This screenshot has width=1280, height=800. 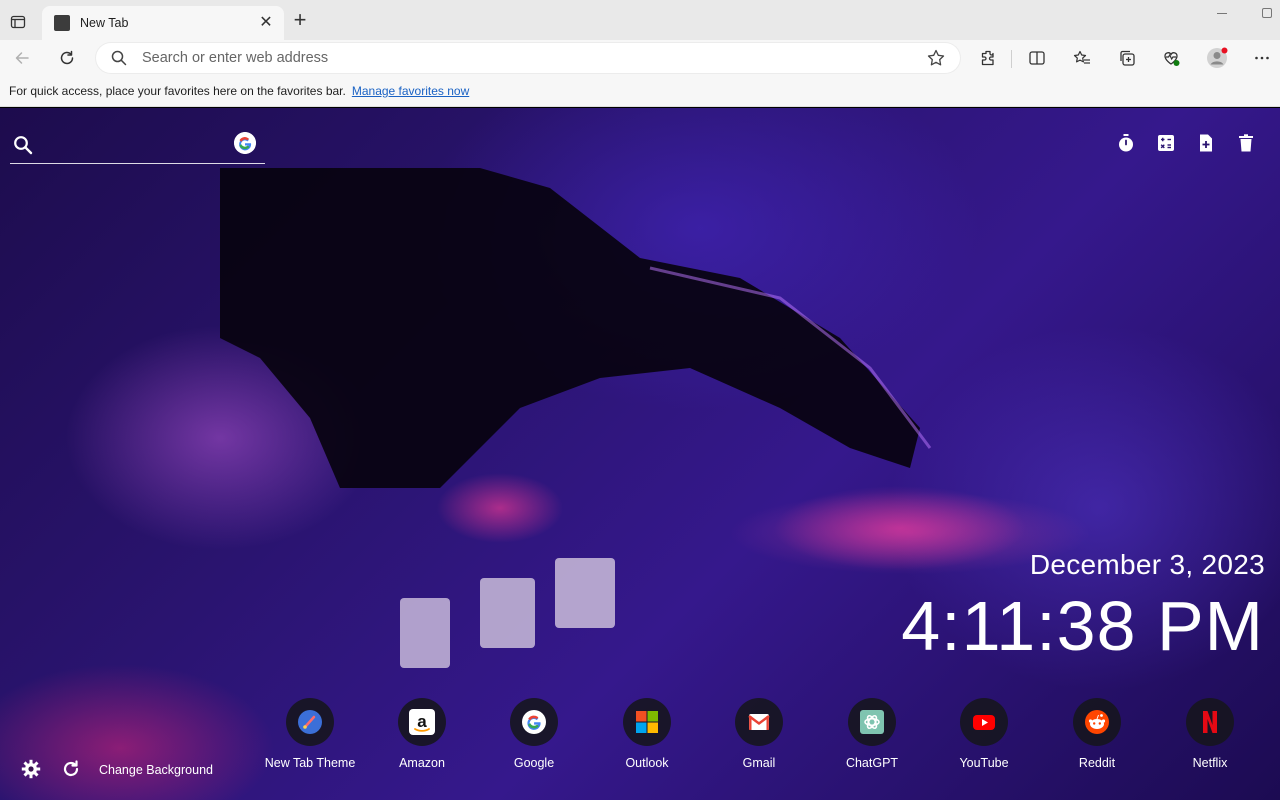 What do you see at coordinates (1037, 58) in the screenshot?
I see `split-screen-icon` at bounding box center [1037, 58].